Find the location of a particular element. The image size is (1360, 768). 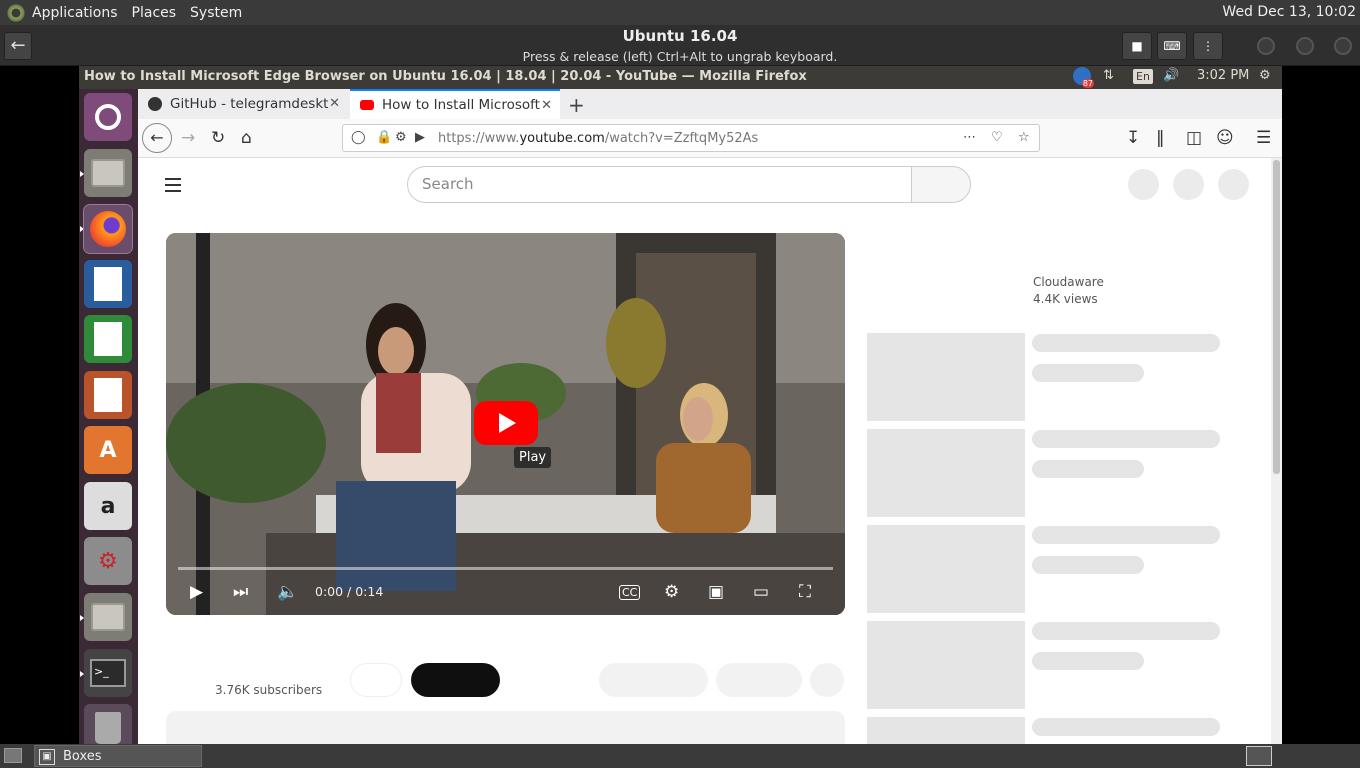

system-settings-icon: ⚙ is located at coordinates (108, 561).